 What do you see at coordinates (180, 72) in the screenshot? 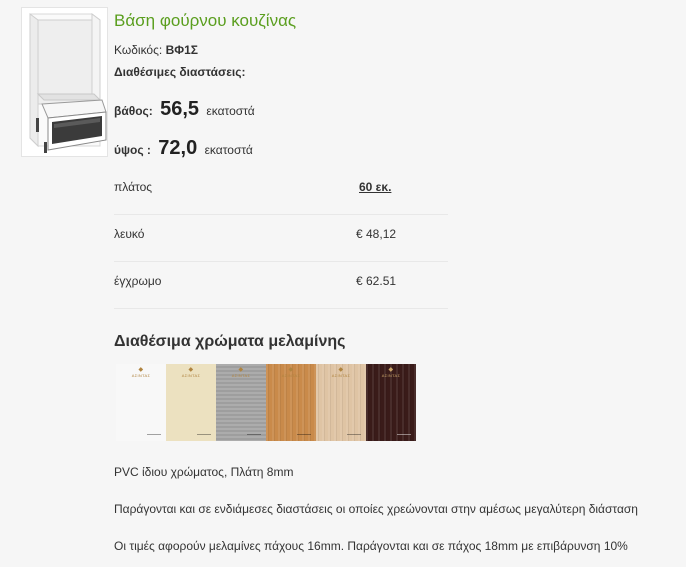
I see `dimensions-label: Διαθέσιμες διαστάσεις:` at bounding box center [180, 72].